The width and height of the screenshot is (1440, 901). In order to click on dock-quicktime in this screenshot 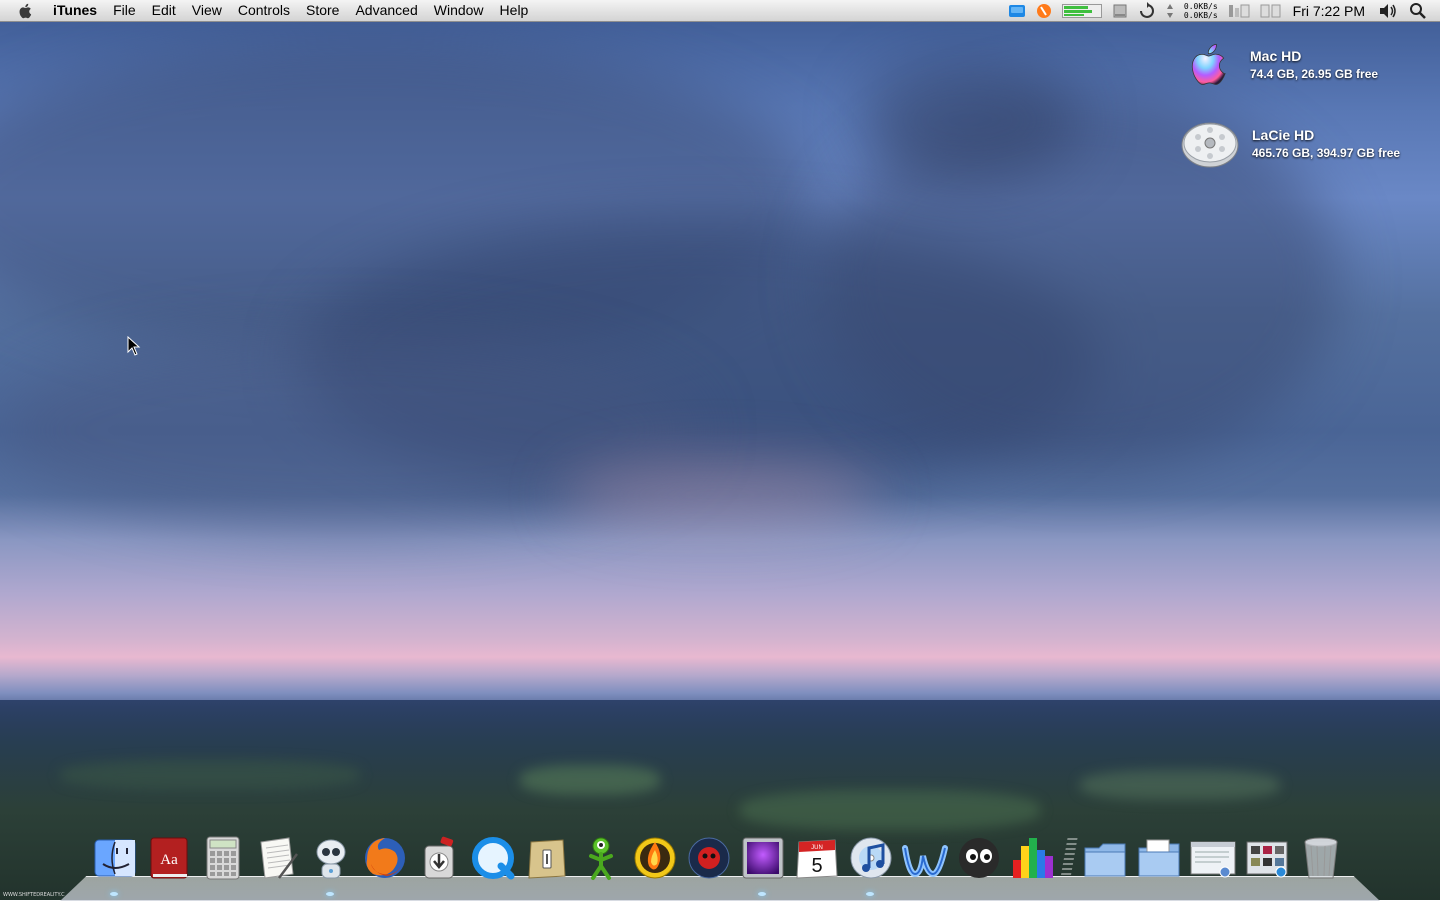, I will do `click(493, 858)`.